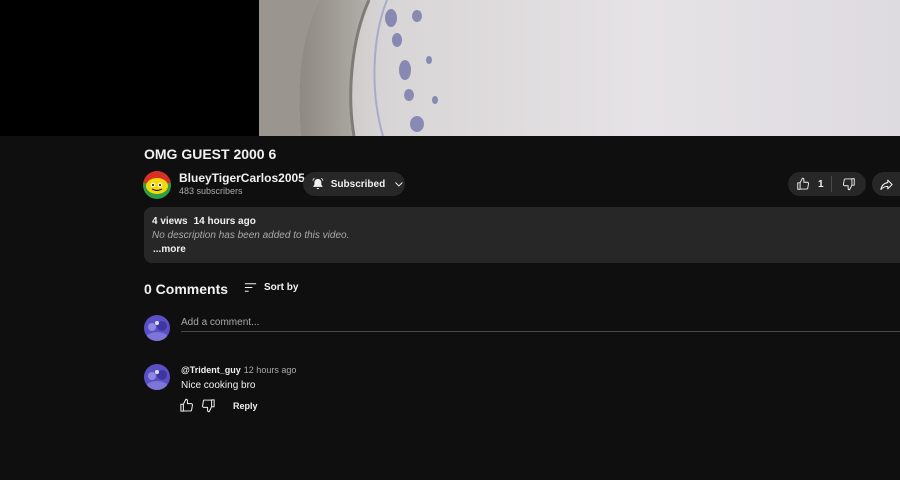 This screenshot has width=900, height=480. What do you see at coordinates (186, 405) in the screenshot?
I see `comment-like-button` at bounding box center [186, 405].